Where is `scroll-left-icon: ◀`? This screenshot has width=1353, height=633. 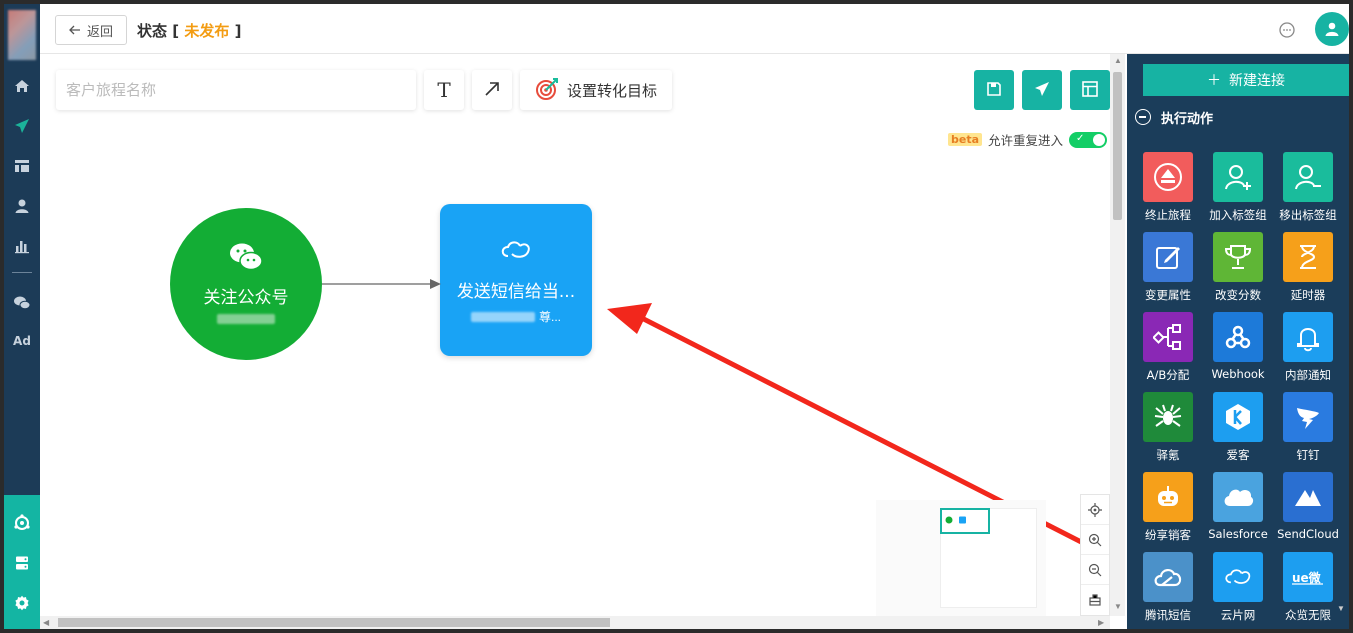
scroll-left-icon: ◀ is located at coordinates (46, 622).